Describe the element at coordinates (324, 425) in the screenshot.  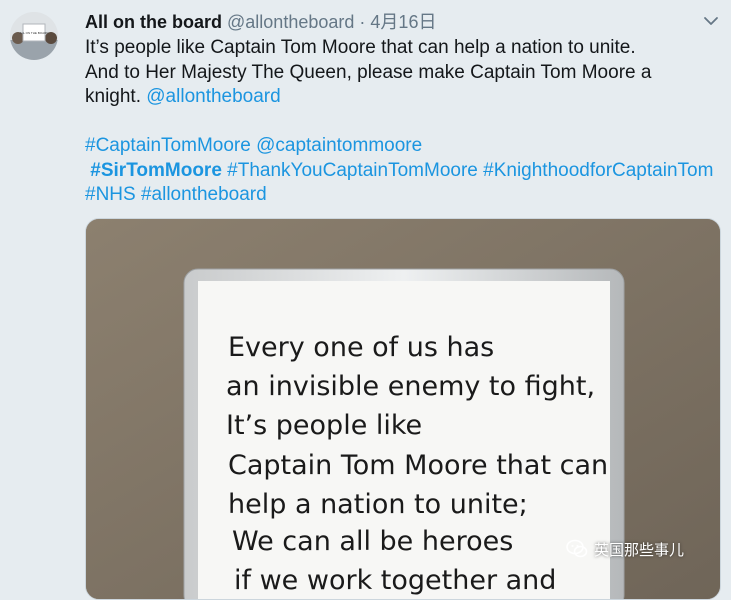
I see `board-text-line: It’s people like` at that location.